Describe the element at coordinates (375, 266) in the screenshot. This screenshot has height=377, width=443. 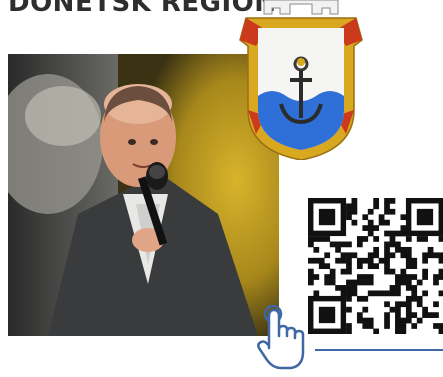
I see `qr-code` at that location.